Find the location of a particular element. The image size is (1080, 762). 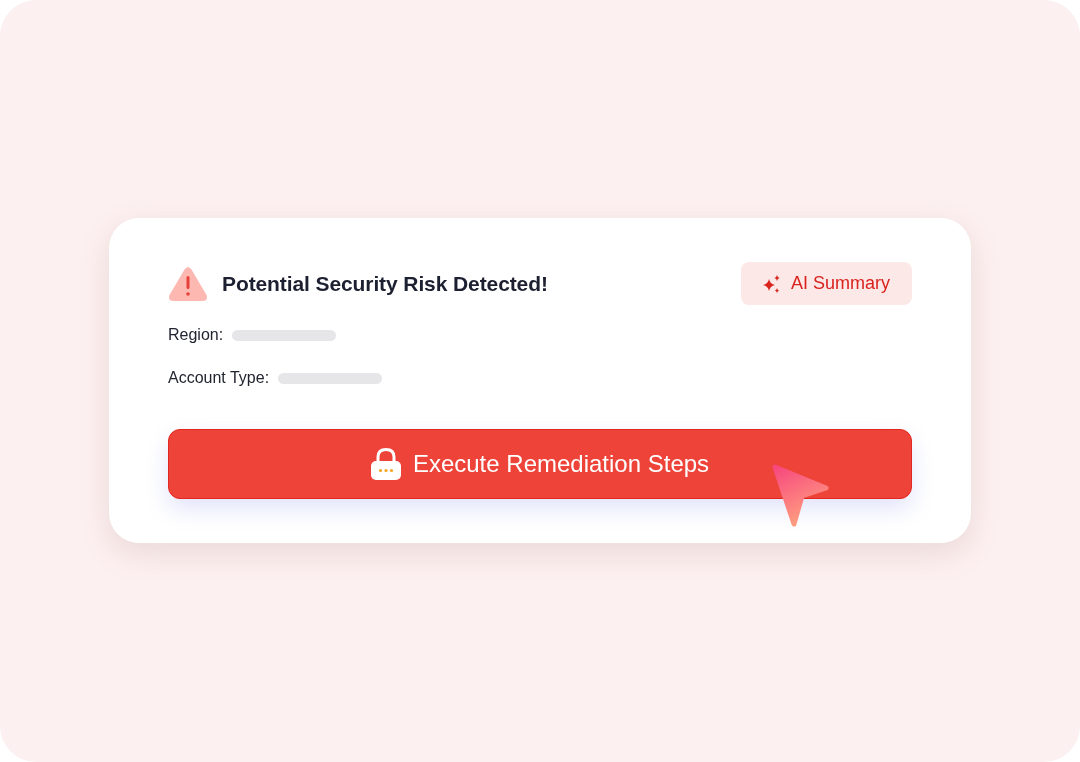

sparkle-icon is located at coordinates (772, 283).